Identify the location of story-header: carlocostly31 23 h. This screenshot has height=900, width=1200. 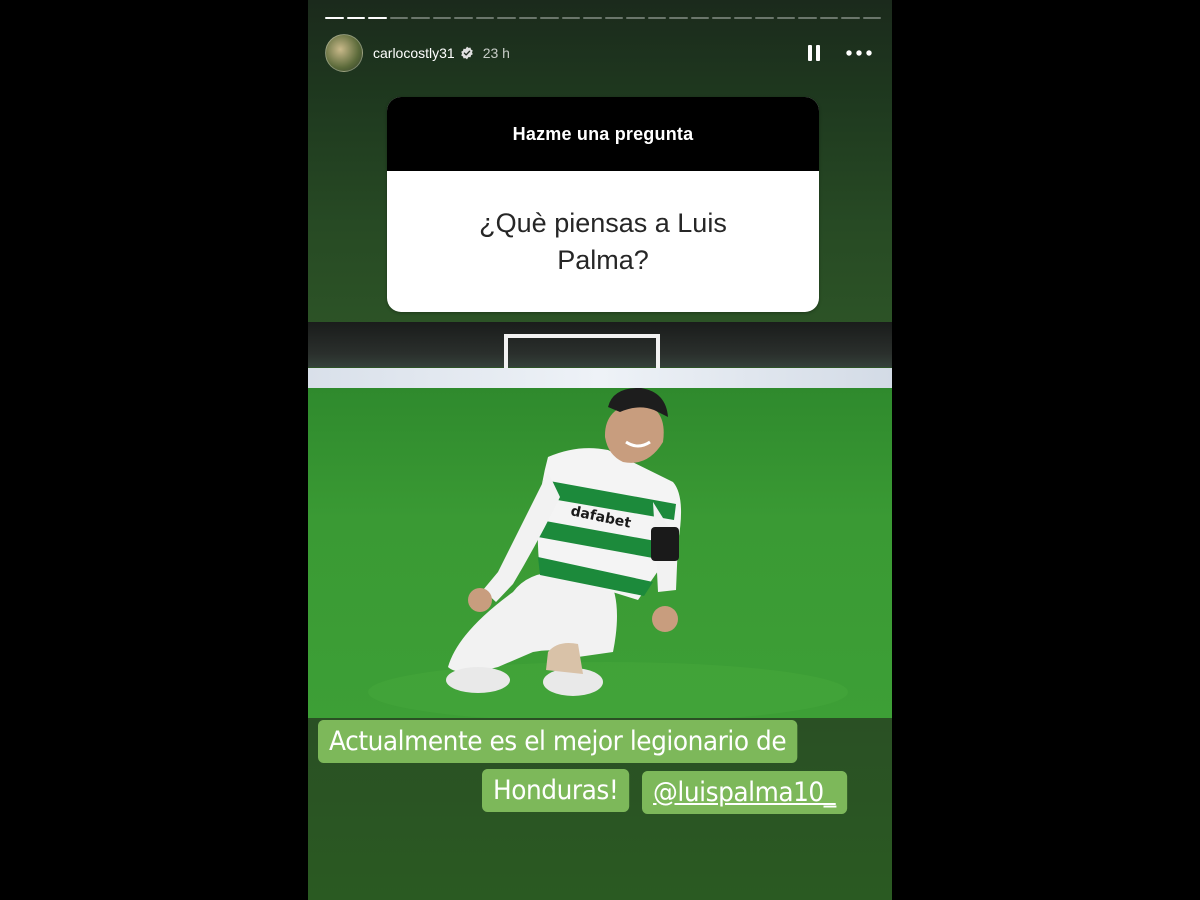
(600, 53).